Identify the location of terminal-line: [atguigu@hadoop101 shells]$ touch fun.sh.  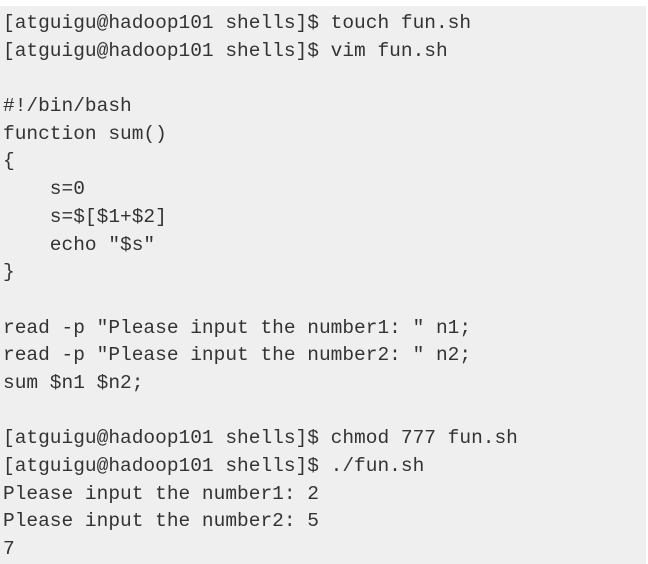
(237, 23).